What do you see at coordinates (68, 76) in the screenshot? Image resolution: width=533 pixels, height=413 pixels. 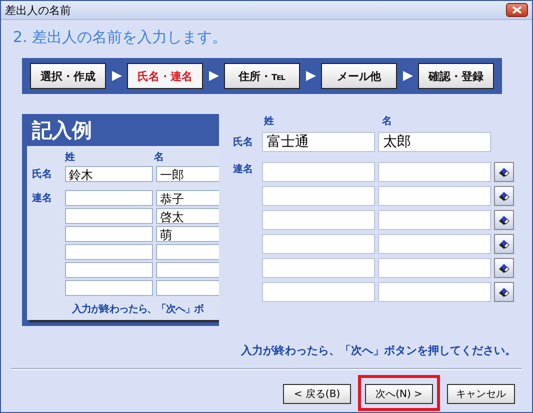 I see `step-tab: 選択・作成` at bounding box center [68, 76].